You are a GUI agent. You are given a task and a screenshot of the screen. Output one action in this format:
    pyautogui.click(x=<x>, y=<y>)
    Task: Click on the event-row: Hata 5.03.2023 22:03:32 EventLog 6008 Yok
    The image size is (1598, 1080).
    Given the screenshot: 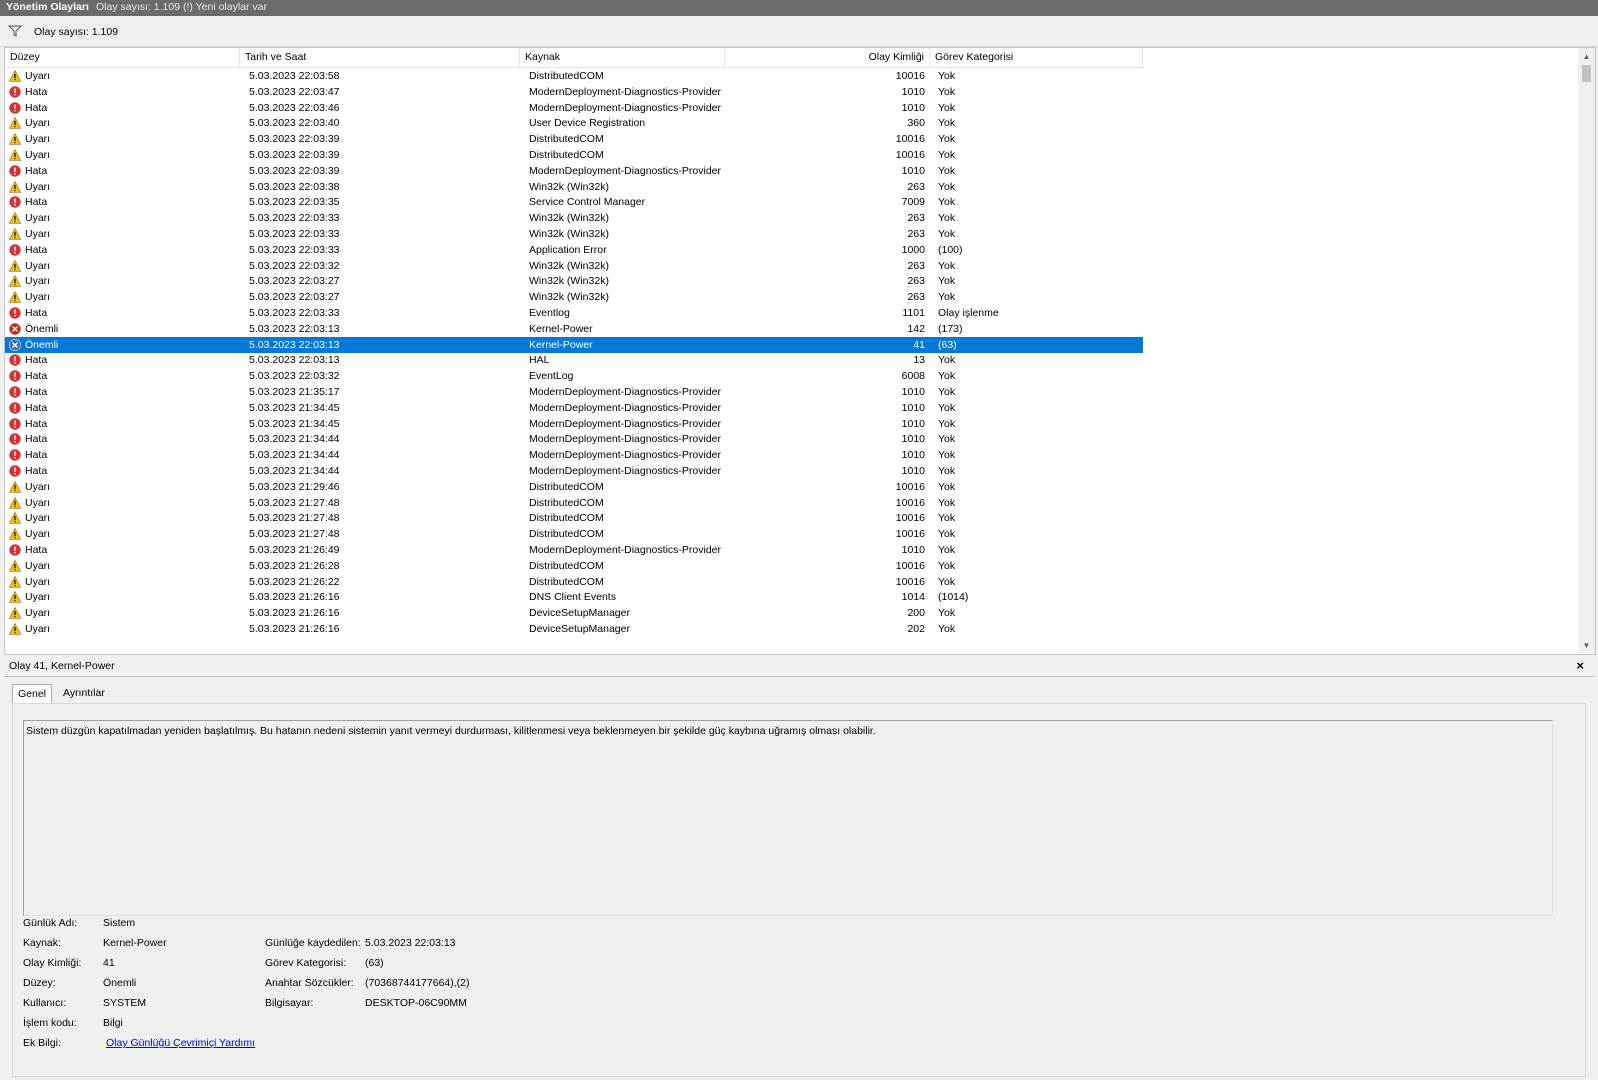 What is the action you would take?
    pyautogui.click(x=574, y=376)
    